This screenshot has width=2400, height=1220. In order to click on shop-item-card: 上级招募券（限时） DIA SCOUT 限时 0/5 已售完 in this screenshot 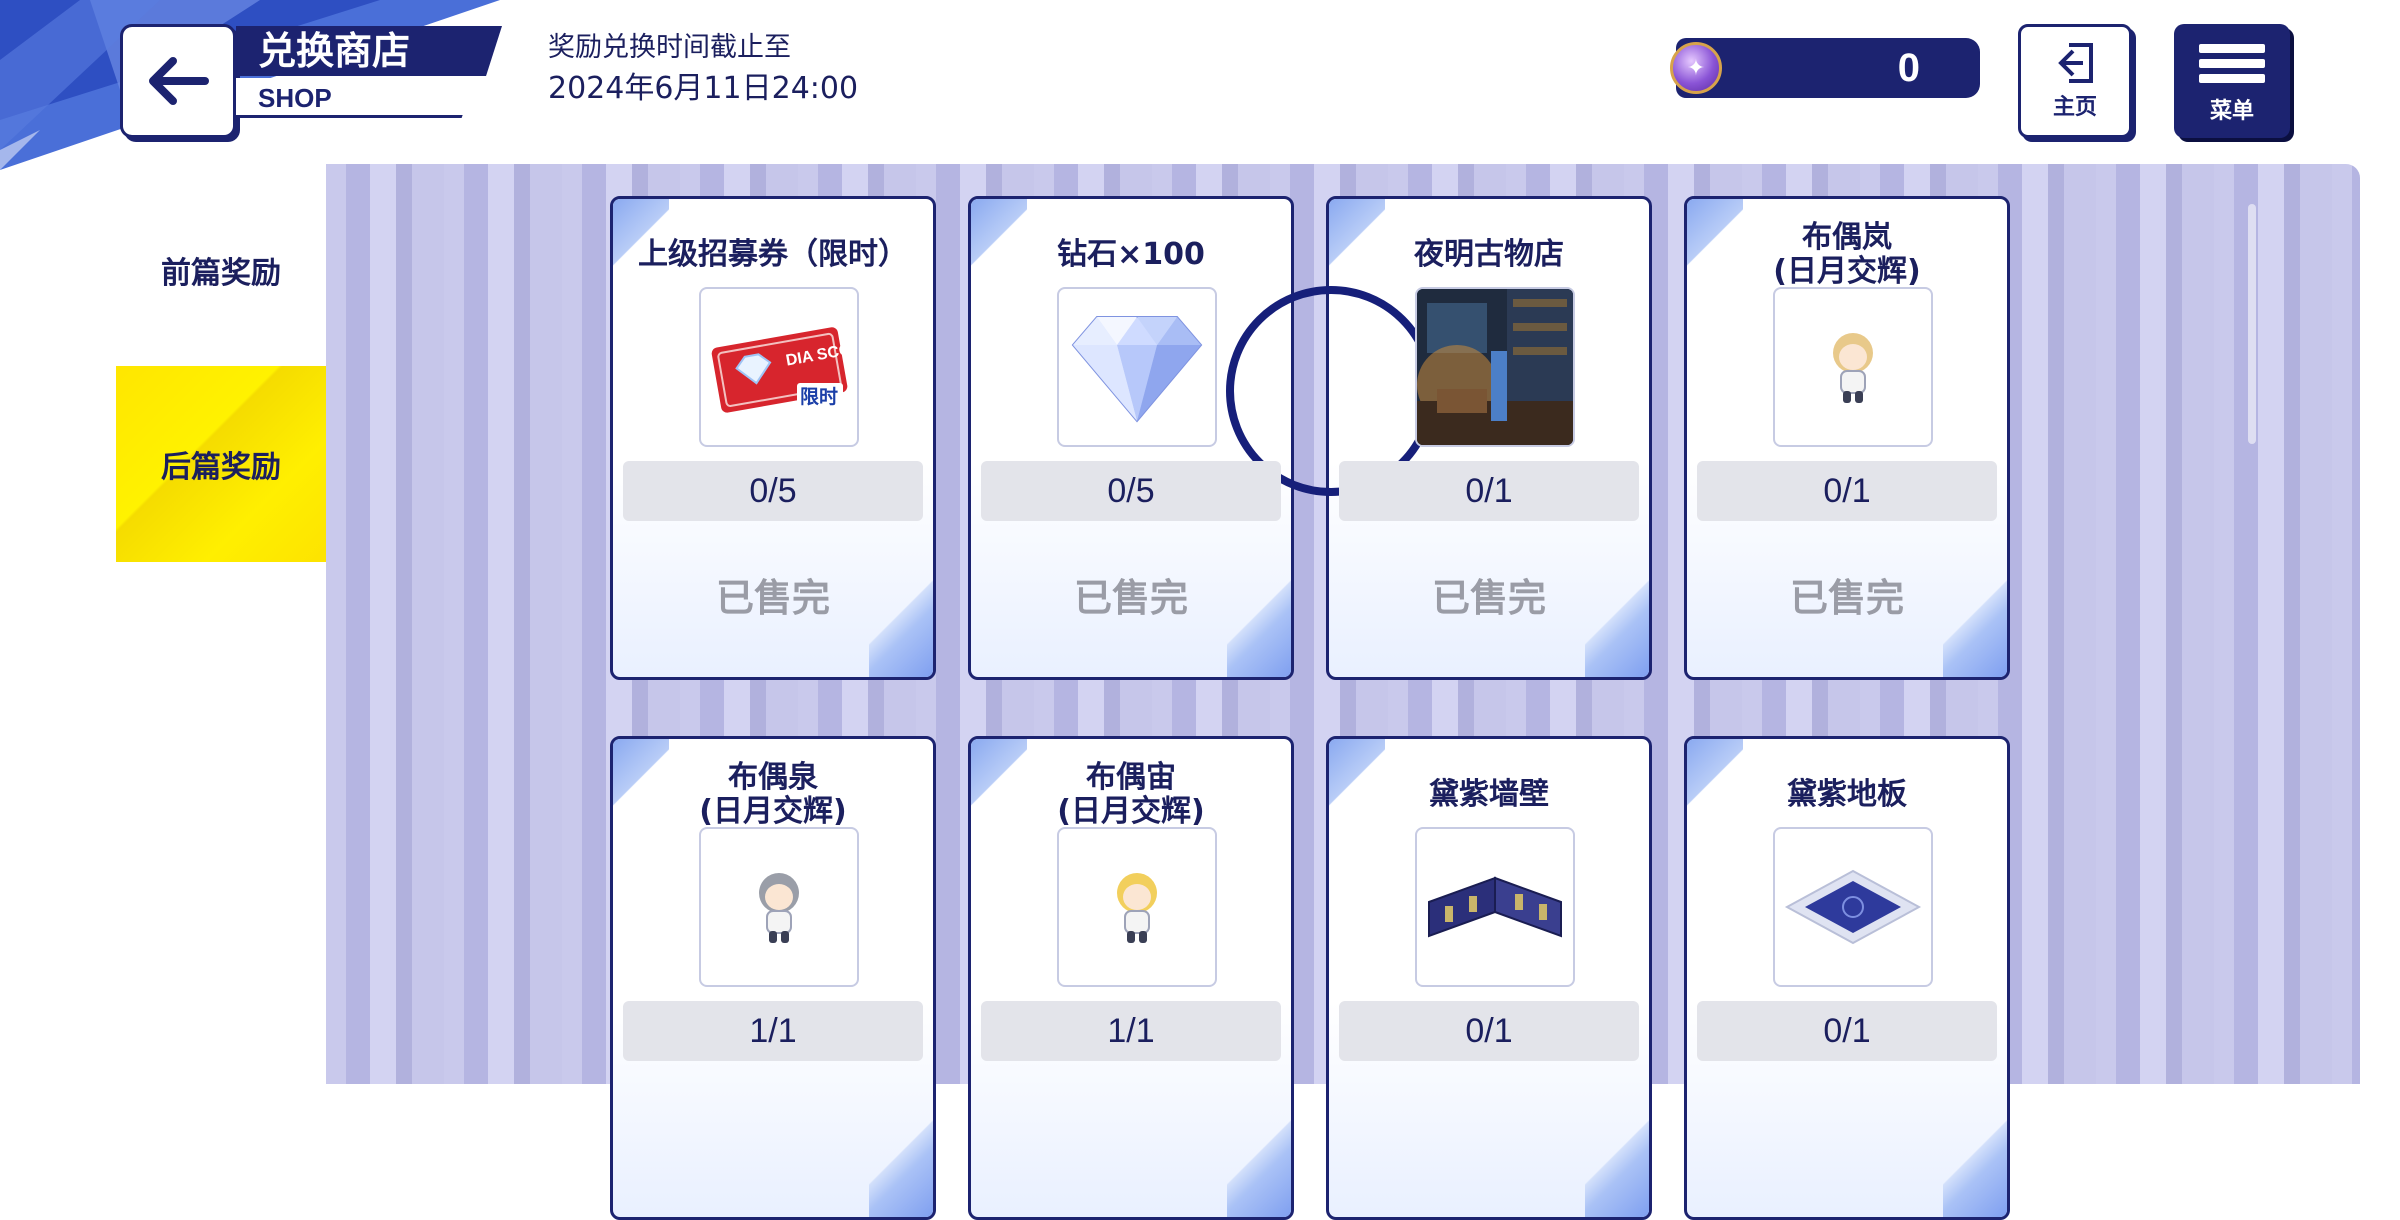, I will do `click(773, 438)`.